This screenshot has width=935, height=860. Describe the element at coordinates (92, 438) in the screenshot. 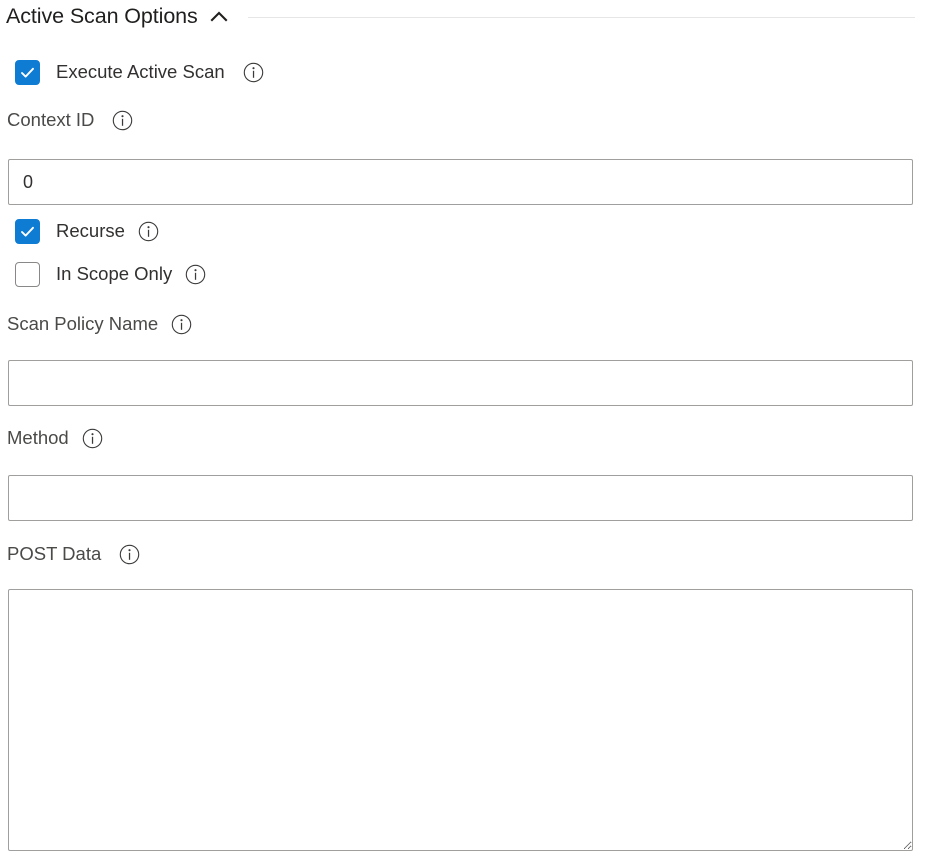

I see `info-icon-method` at that location.